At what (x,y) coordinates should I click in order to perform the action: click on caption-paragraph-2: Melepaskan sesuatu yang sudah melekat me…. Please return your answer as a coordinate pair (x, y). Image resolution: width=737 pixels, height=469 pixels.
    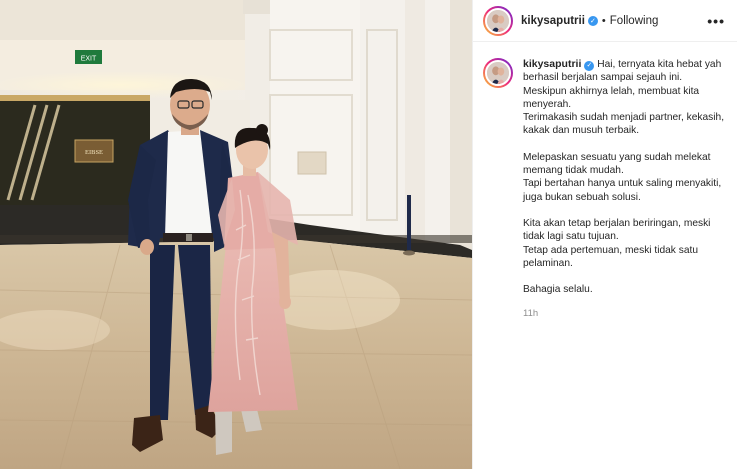
    Looking at the image, I should click on (622, 177).